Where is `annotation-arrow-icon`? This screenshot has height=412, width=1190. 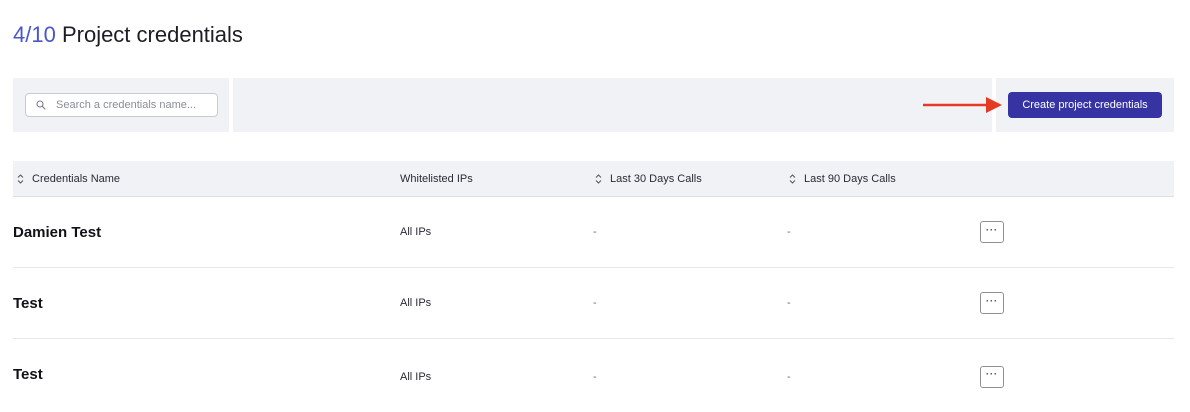 annotation-arrow-icon is located at coordinates (962, 105).